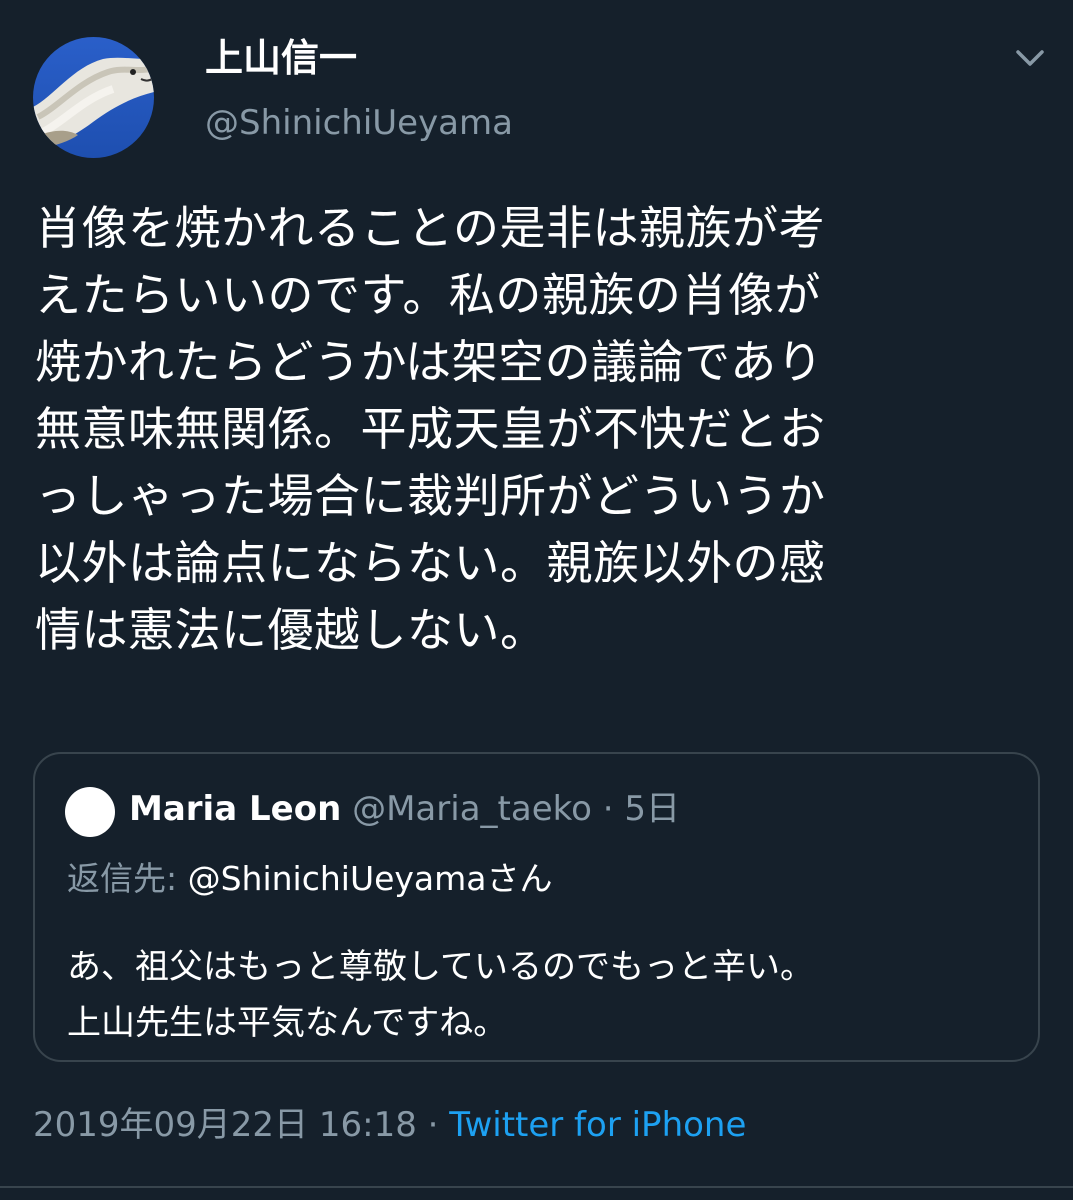 The image size is (1073, 1200). What do you see at coordinates (652, 809) in the screenshot?
I see `quoted-tweet-time: 5日` at bounding box center [652, 809].